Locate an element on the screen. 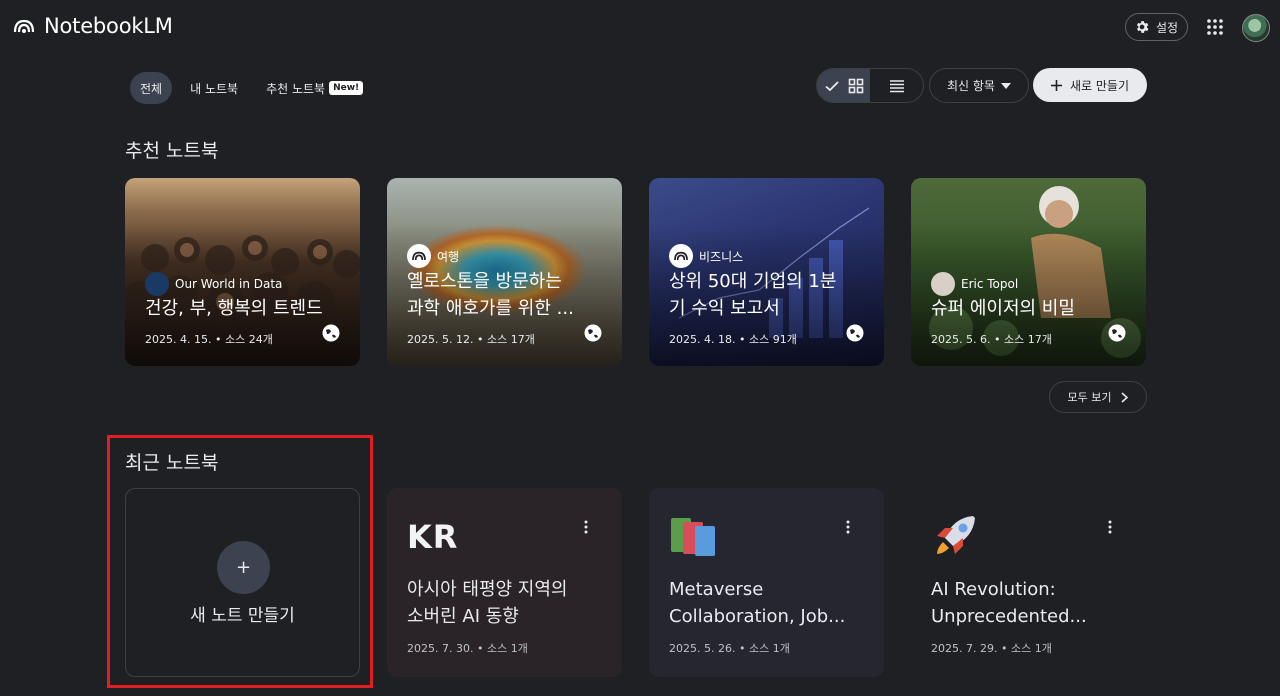 The image size is (1280, 696). avatar is located at coordinates (1256, 28).